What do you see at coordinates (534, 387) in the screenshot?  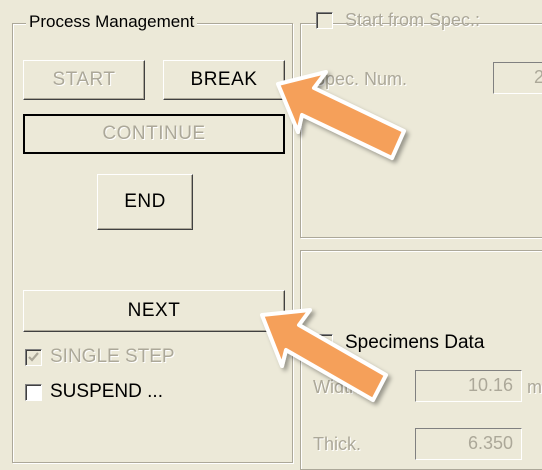 I see `width-unit: m` at bounding box center [534, 387].